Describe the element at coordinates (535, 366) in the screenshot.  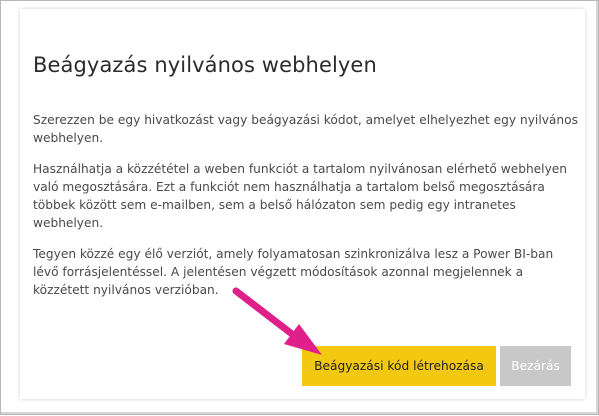
I see `close-button: Bezárás` at that location.